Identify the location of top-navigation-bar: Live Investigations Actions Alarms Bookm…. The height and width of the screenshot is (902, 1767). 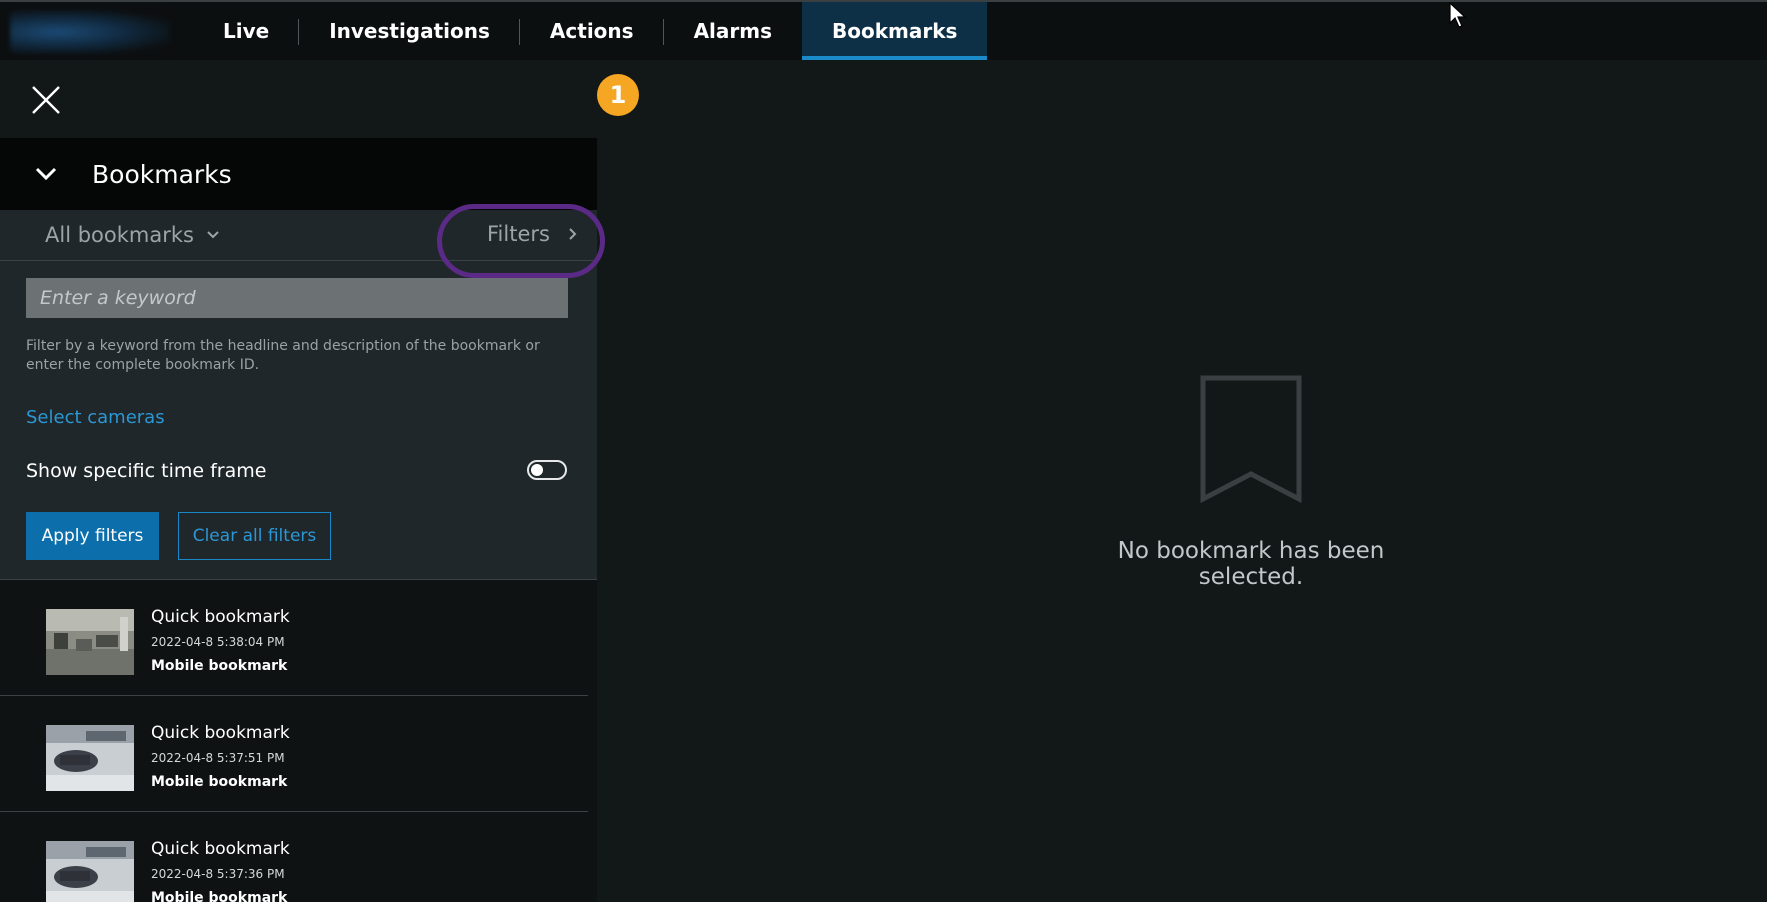
(883, 30).